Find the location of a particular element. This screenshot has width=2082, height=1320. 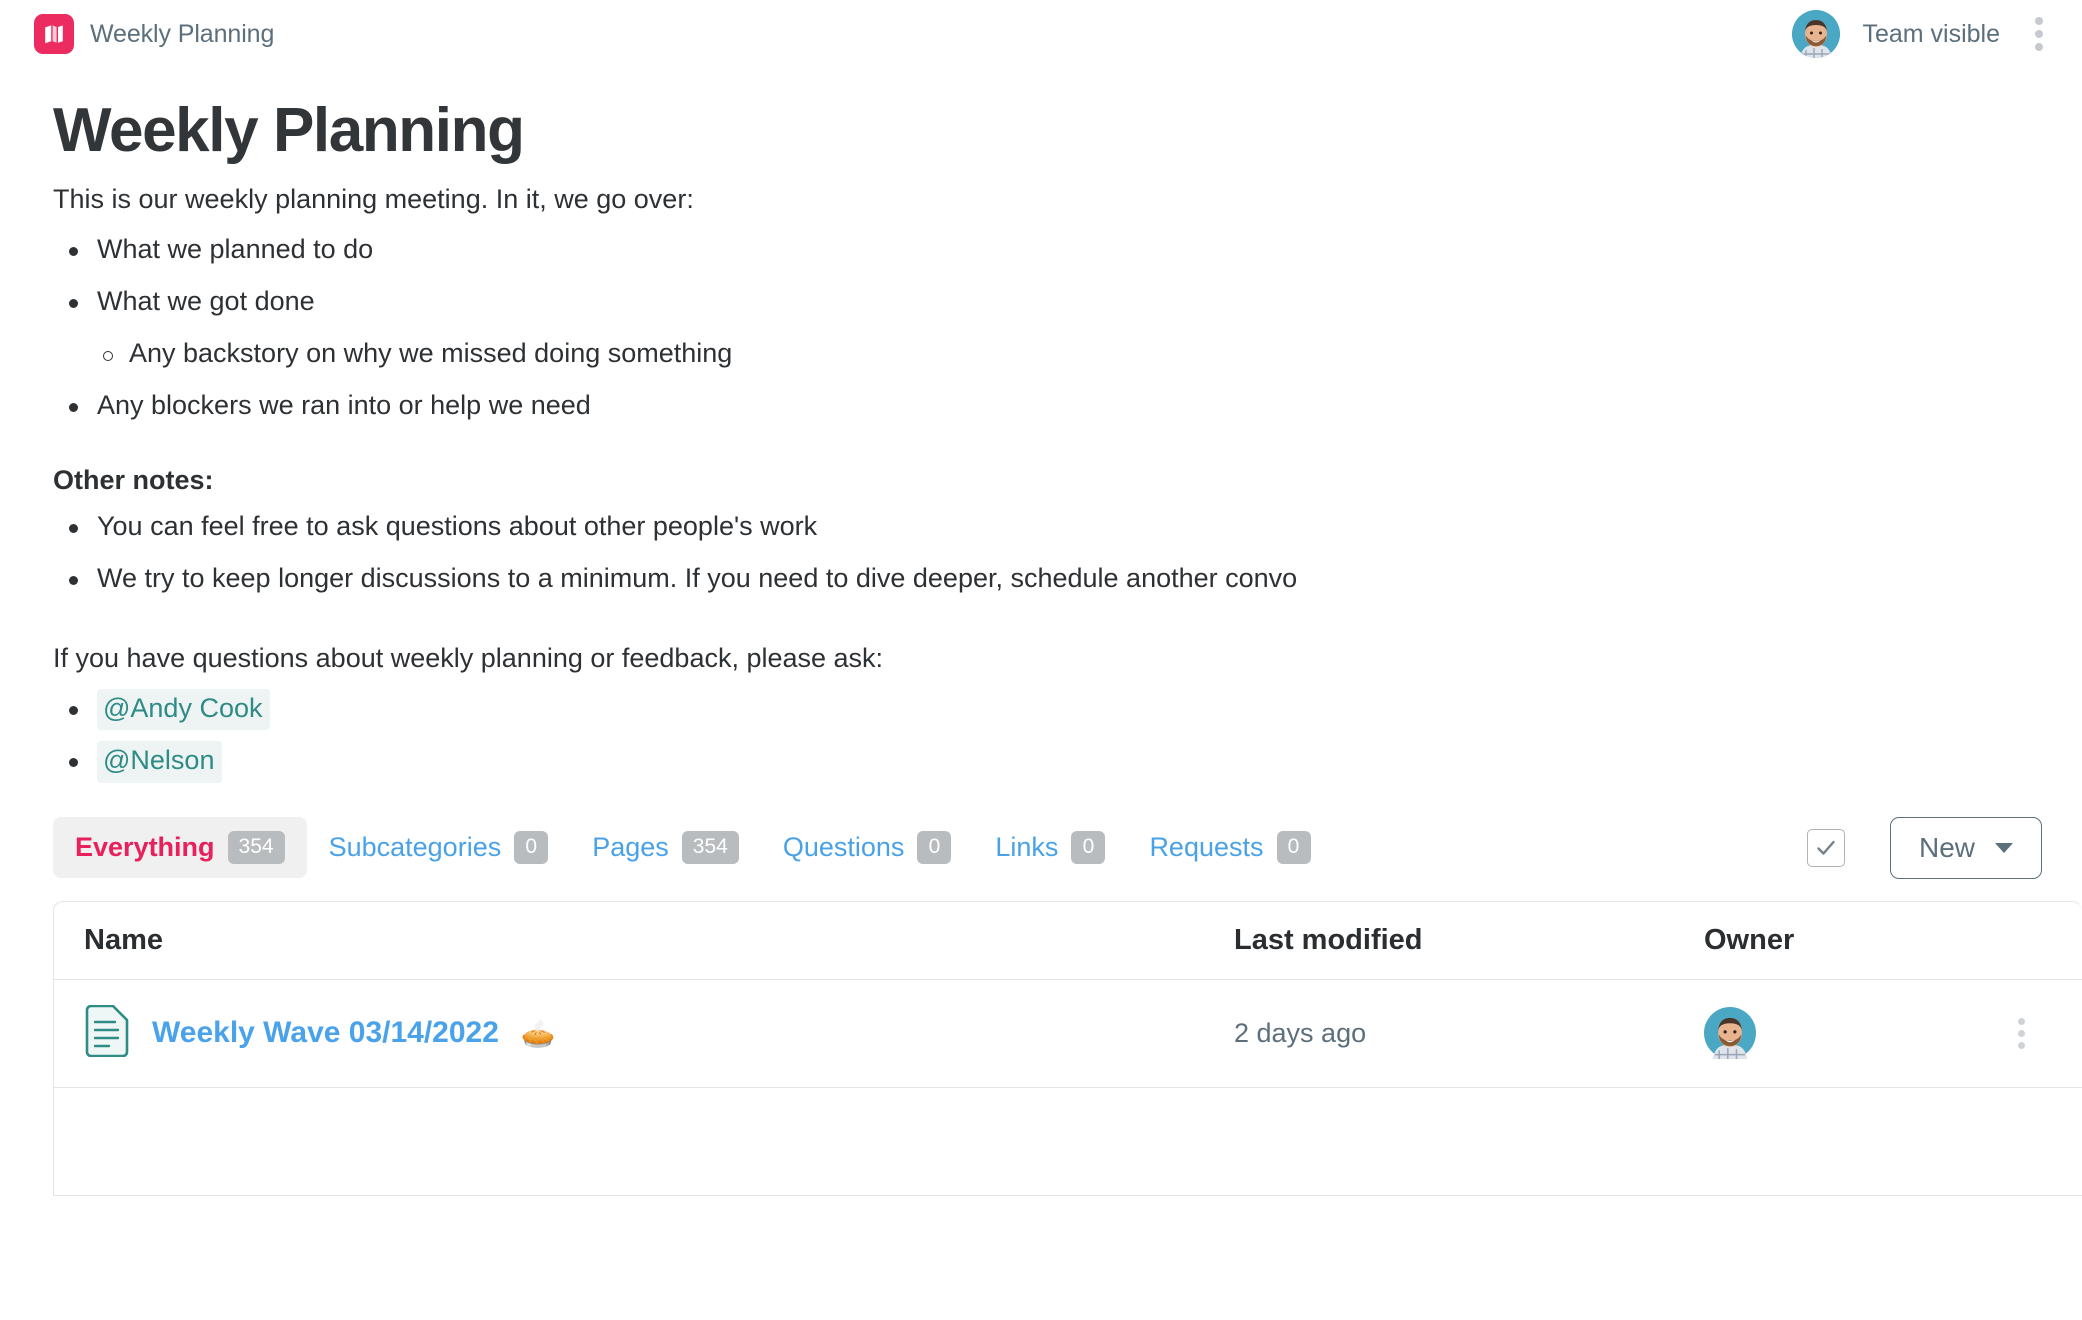

other-notes-heading: Other notes: is located at coordinates (133, 479).